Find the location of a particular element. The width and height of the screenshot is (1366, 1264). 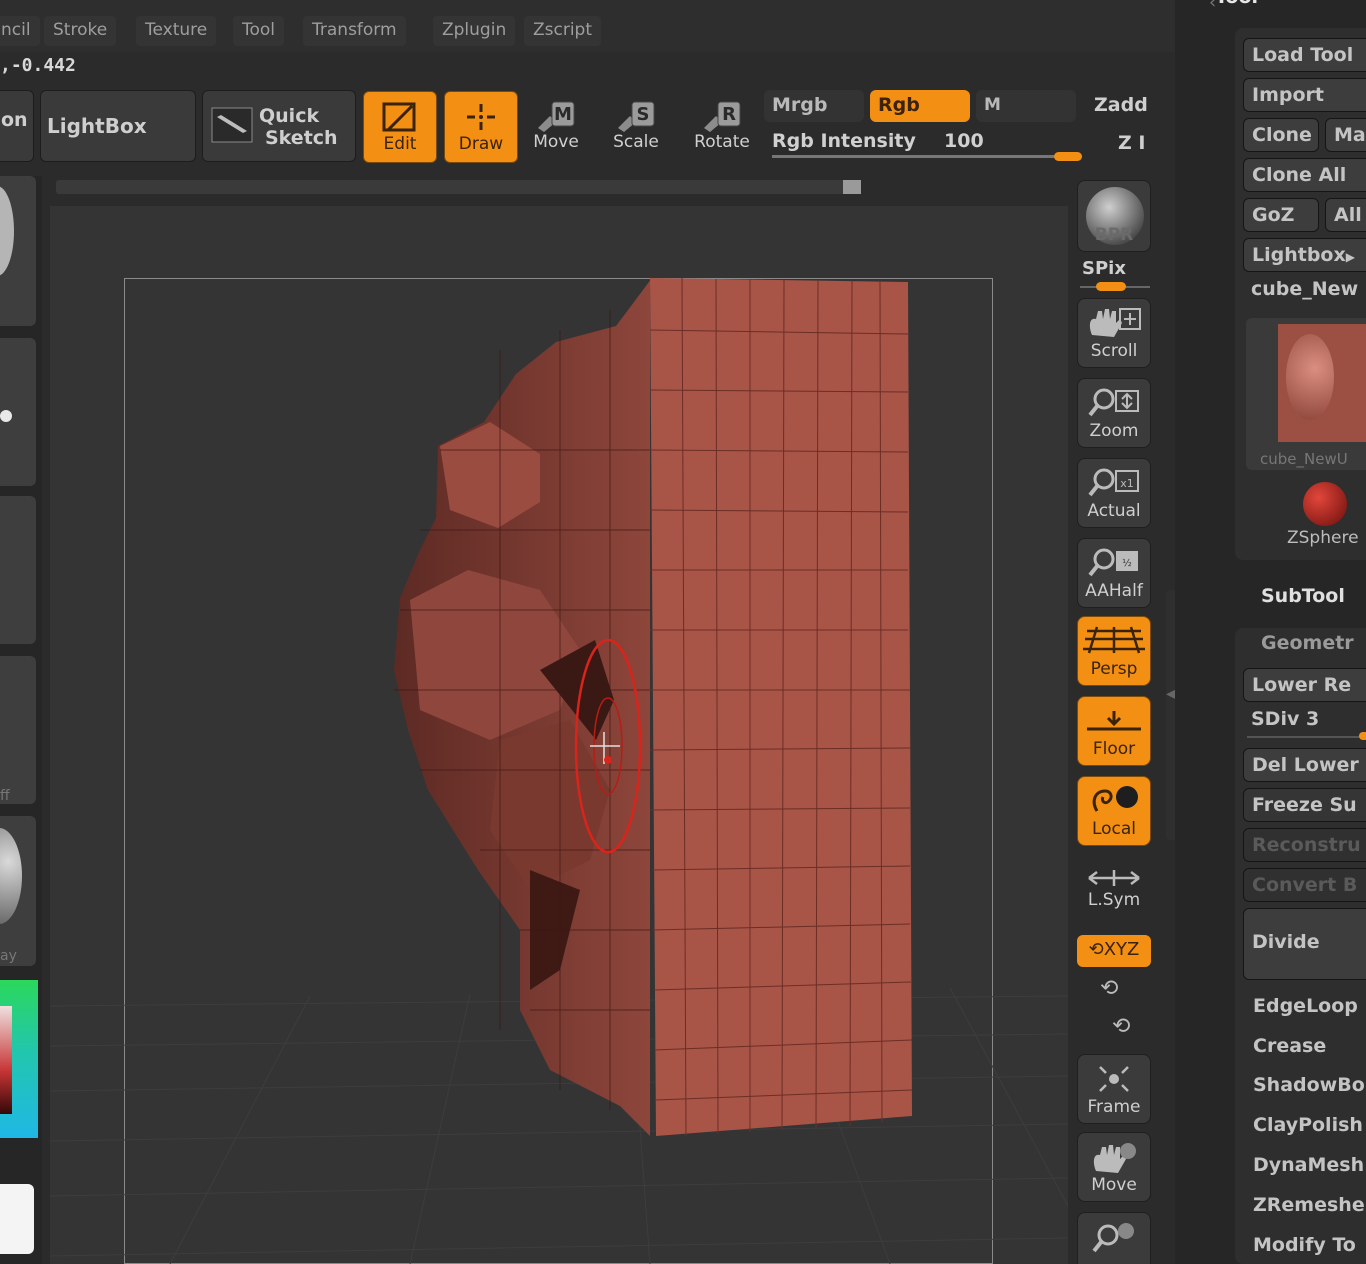

geometry-header: Geometr is located at coordinates (1307, 643).